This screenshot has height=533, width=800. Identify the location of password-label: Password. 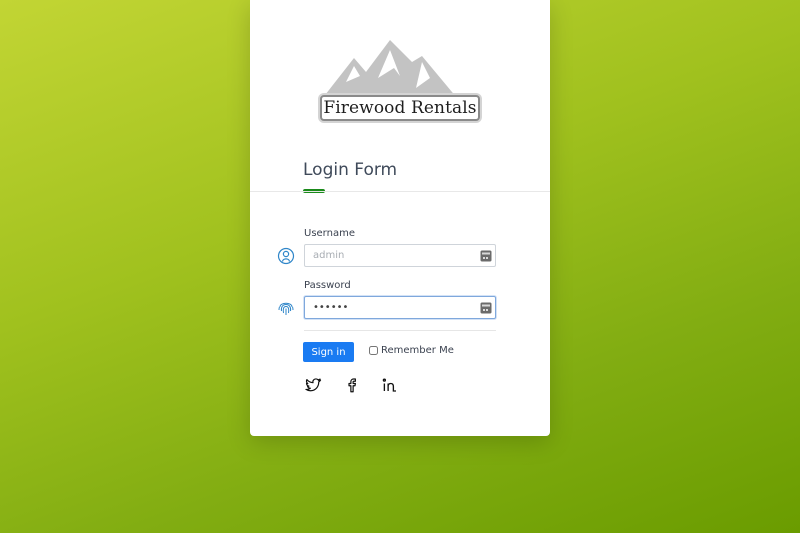
(327, 285).